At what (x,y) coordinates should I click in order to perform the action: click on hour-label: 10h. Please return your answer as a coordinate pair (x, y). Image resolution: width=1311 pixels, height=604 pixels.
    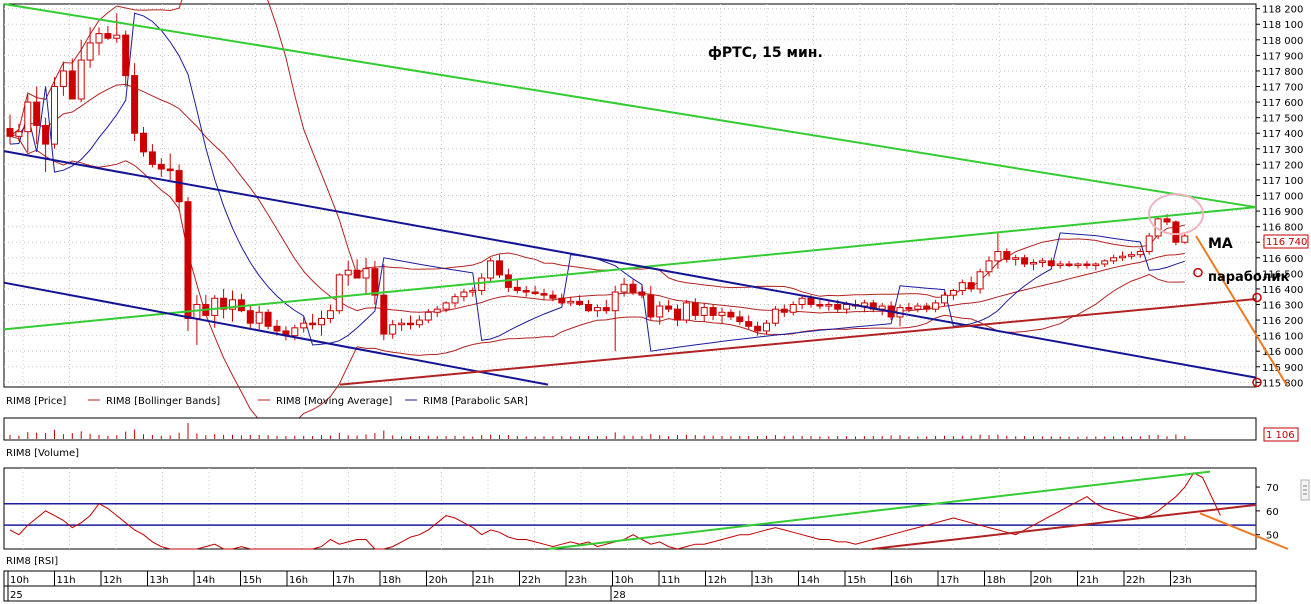
    Looking at the image, I should click on (19, 580).